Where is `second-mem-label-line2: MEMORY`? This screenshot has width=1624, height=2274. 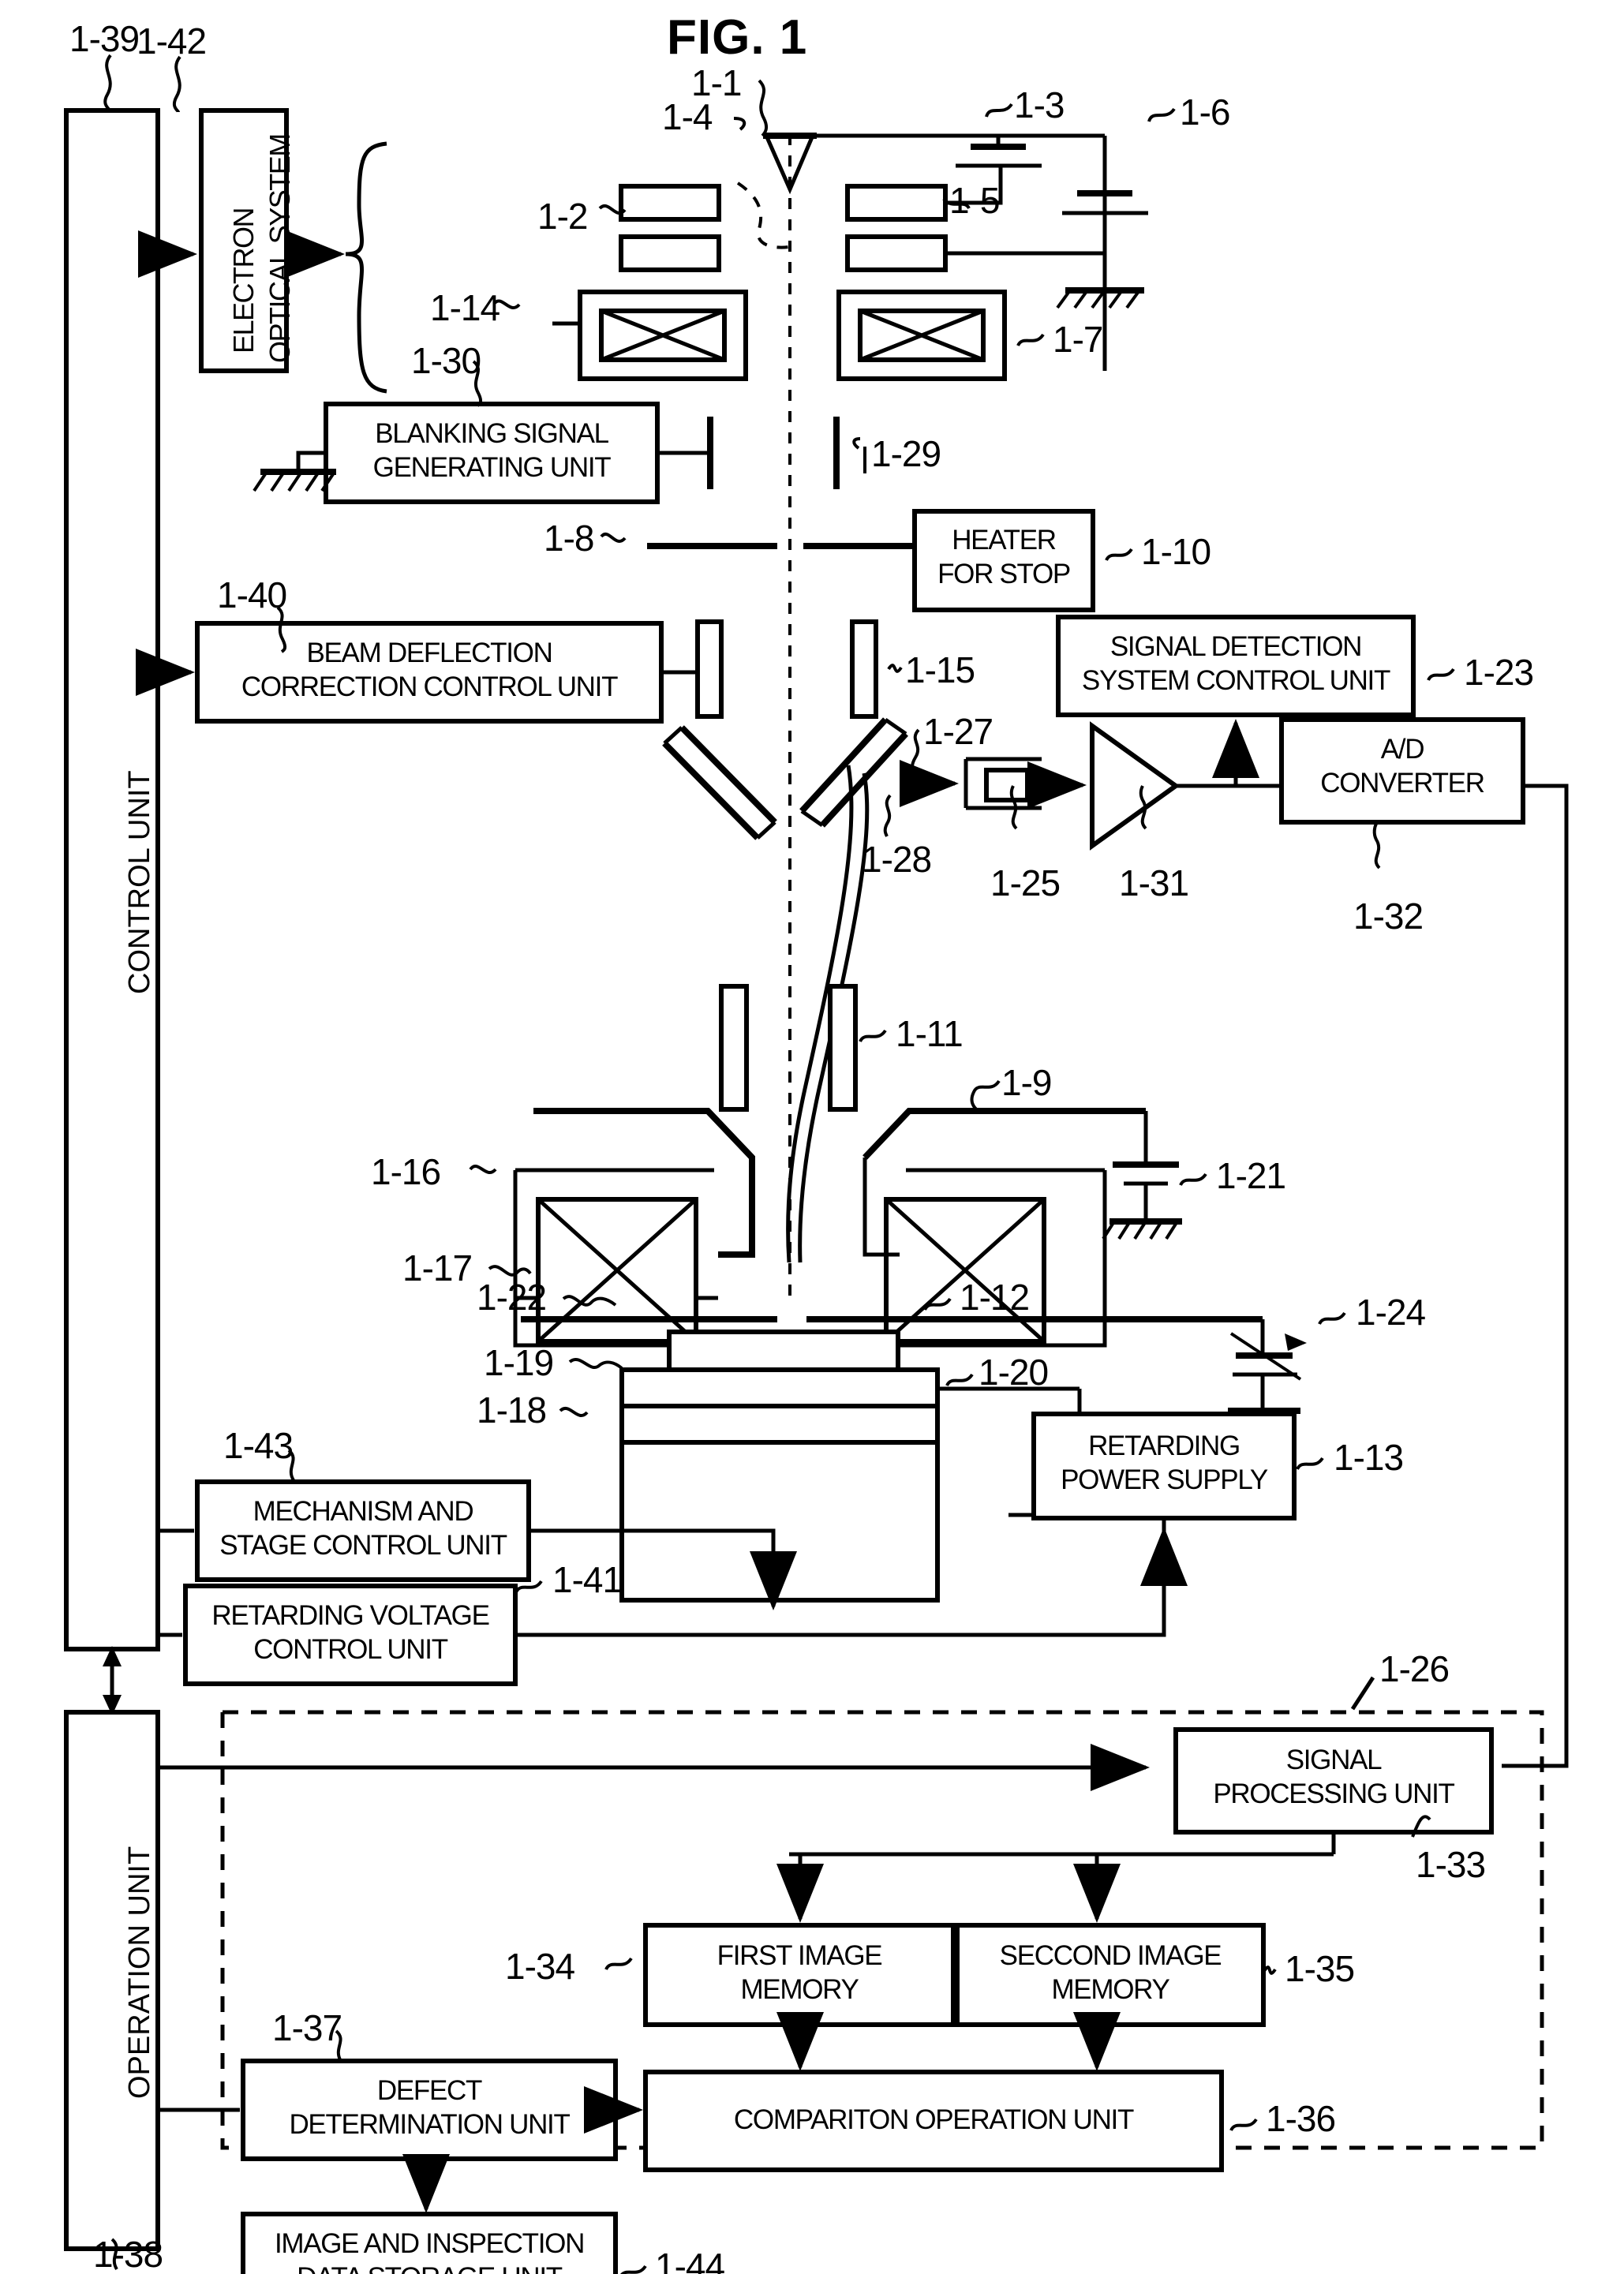
second-mem-label-line2: MEMORY is located at coordinates (1110, 1989).